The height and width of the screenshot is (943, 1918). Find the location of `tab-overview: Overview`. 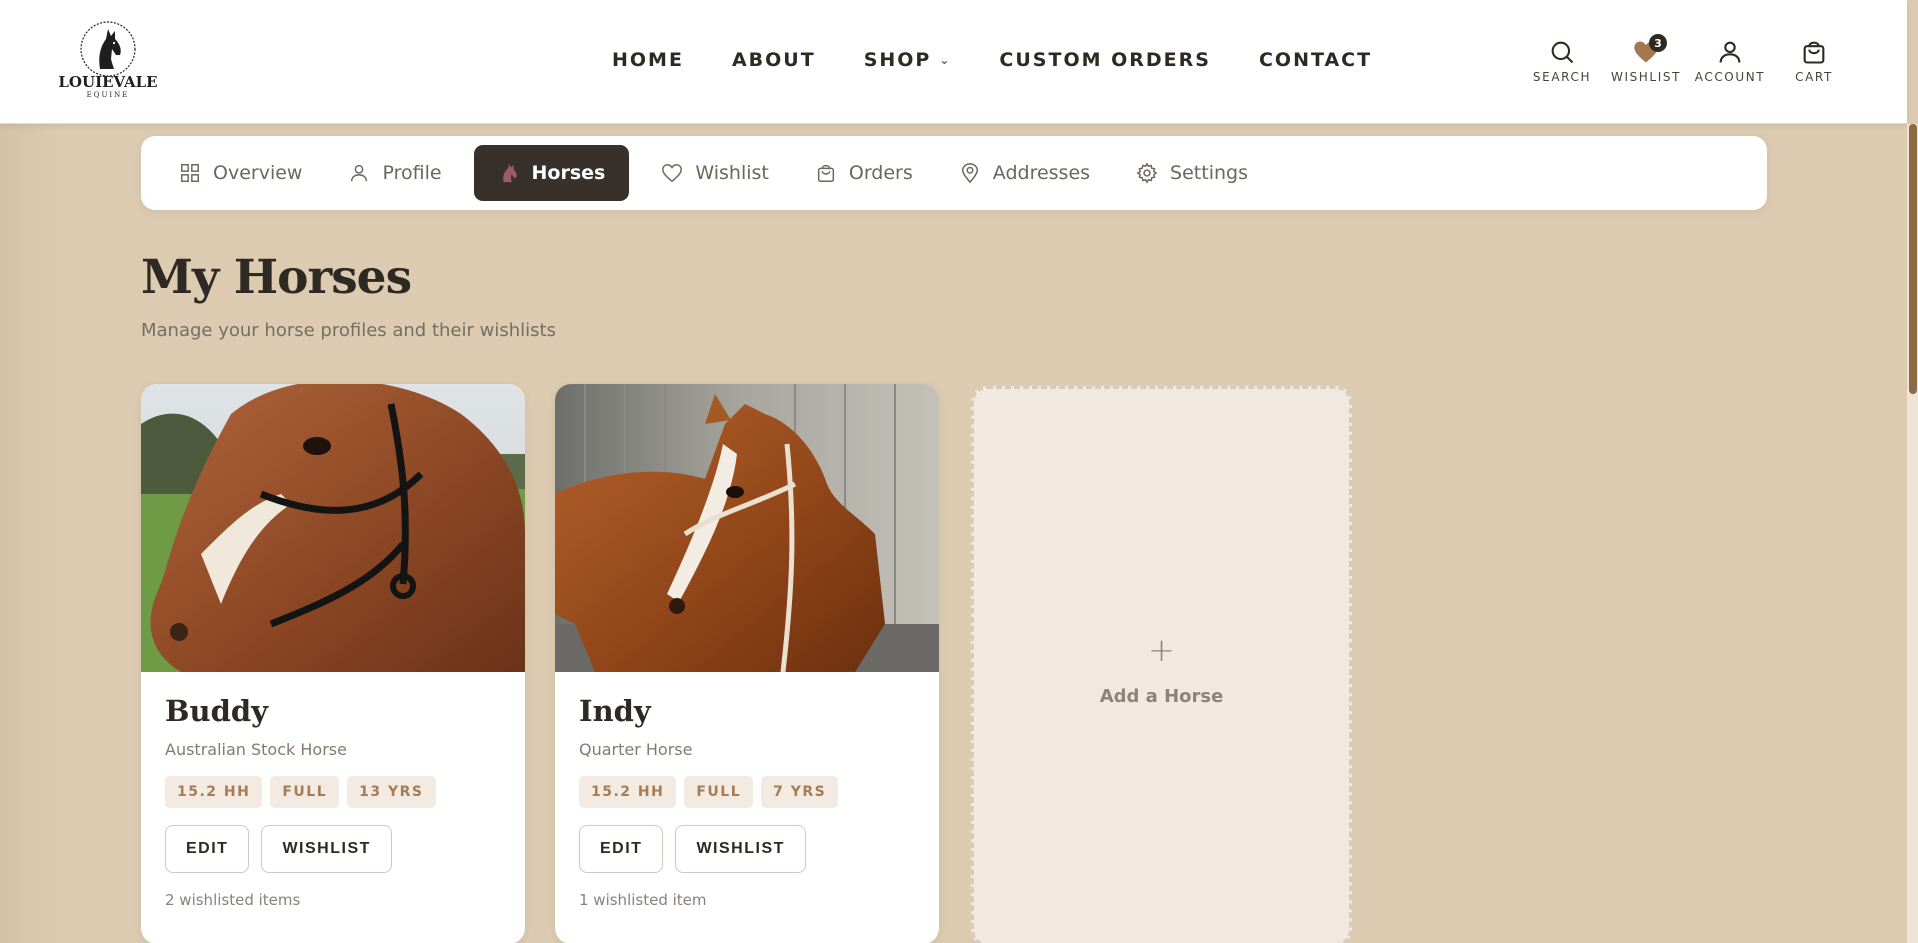

tab-overview: Overview is located at coordinates (240, 173).